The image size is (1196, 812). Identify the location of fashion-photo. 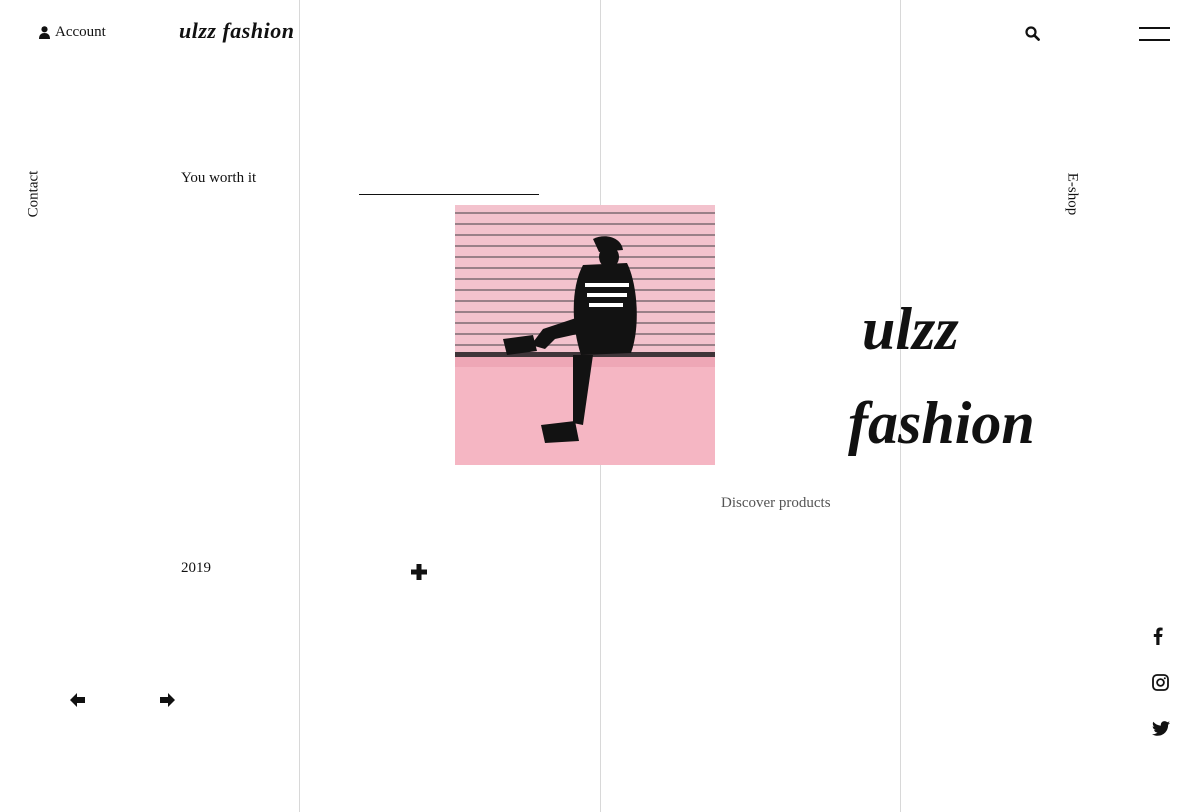
(585, 335).